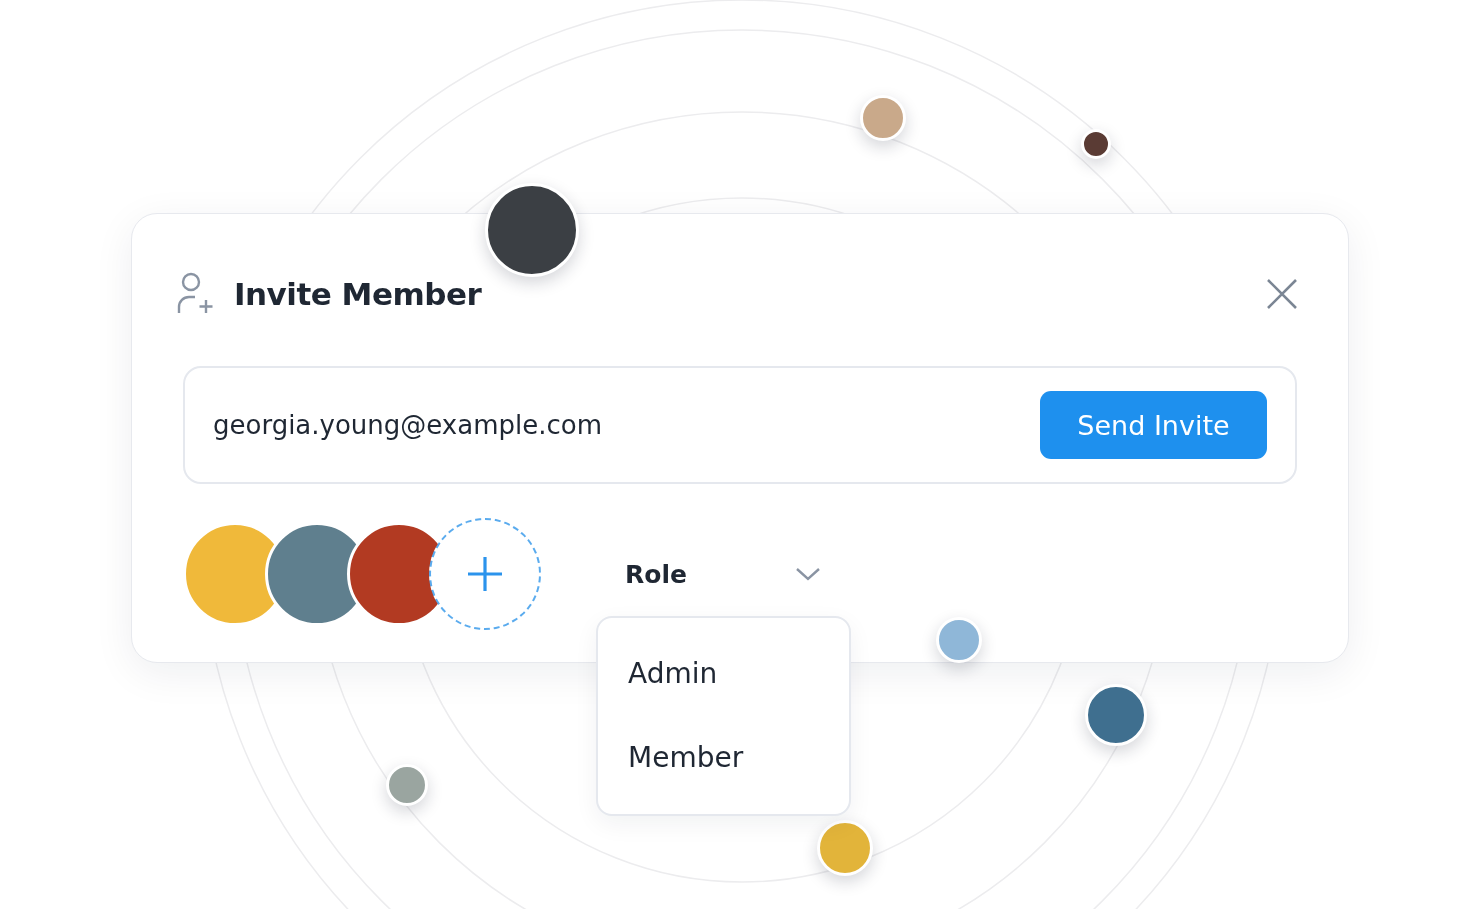 Image resolution: width=1482 pixels, height=909 pixels. Describe the element at coordinates (485, 574) in the screenshot. I see `plus-icon` at that location.